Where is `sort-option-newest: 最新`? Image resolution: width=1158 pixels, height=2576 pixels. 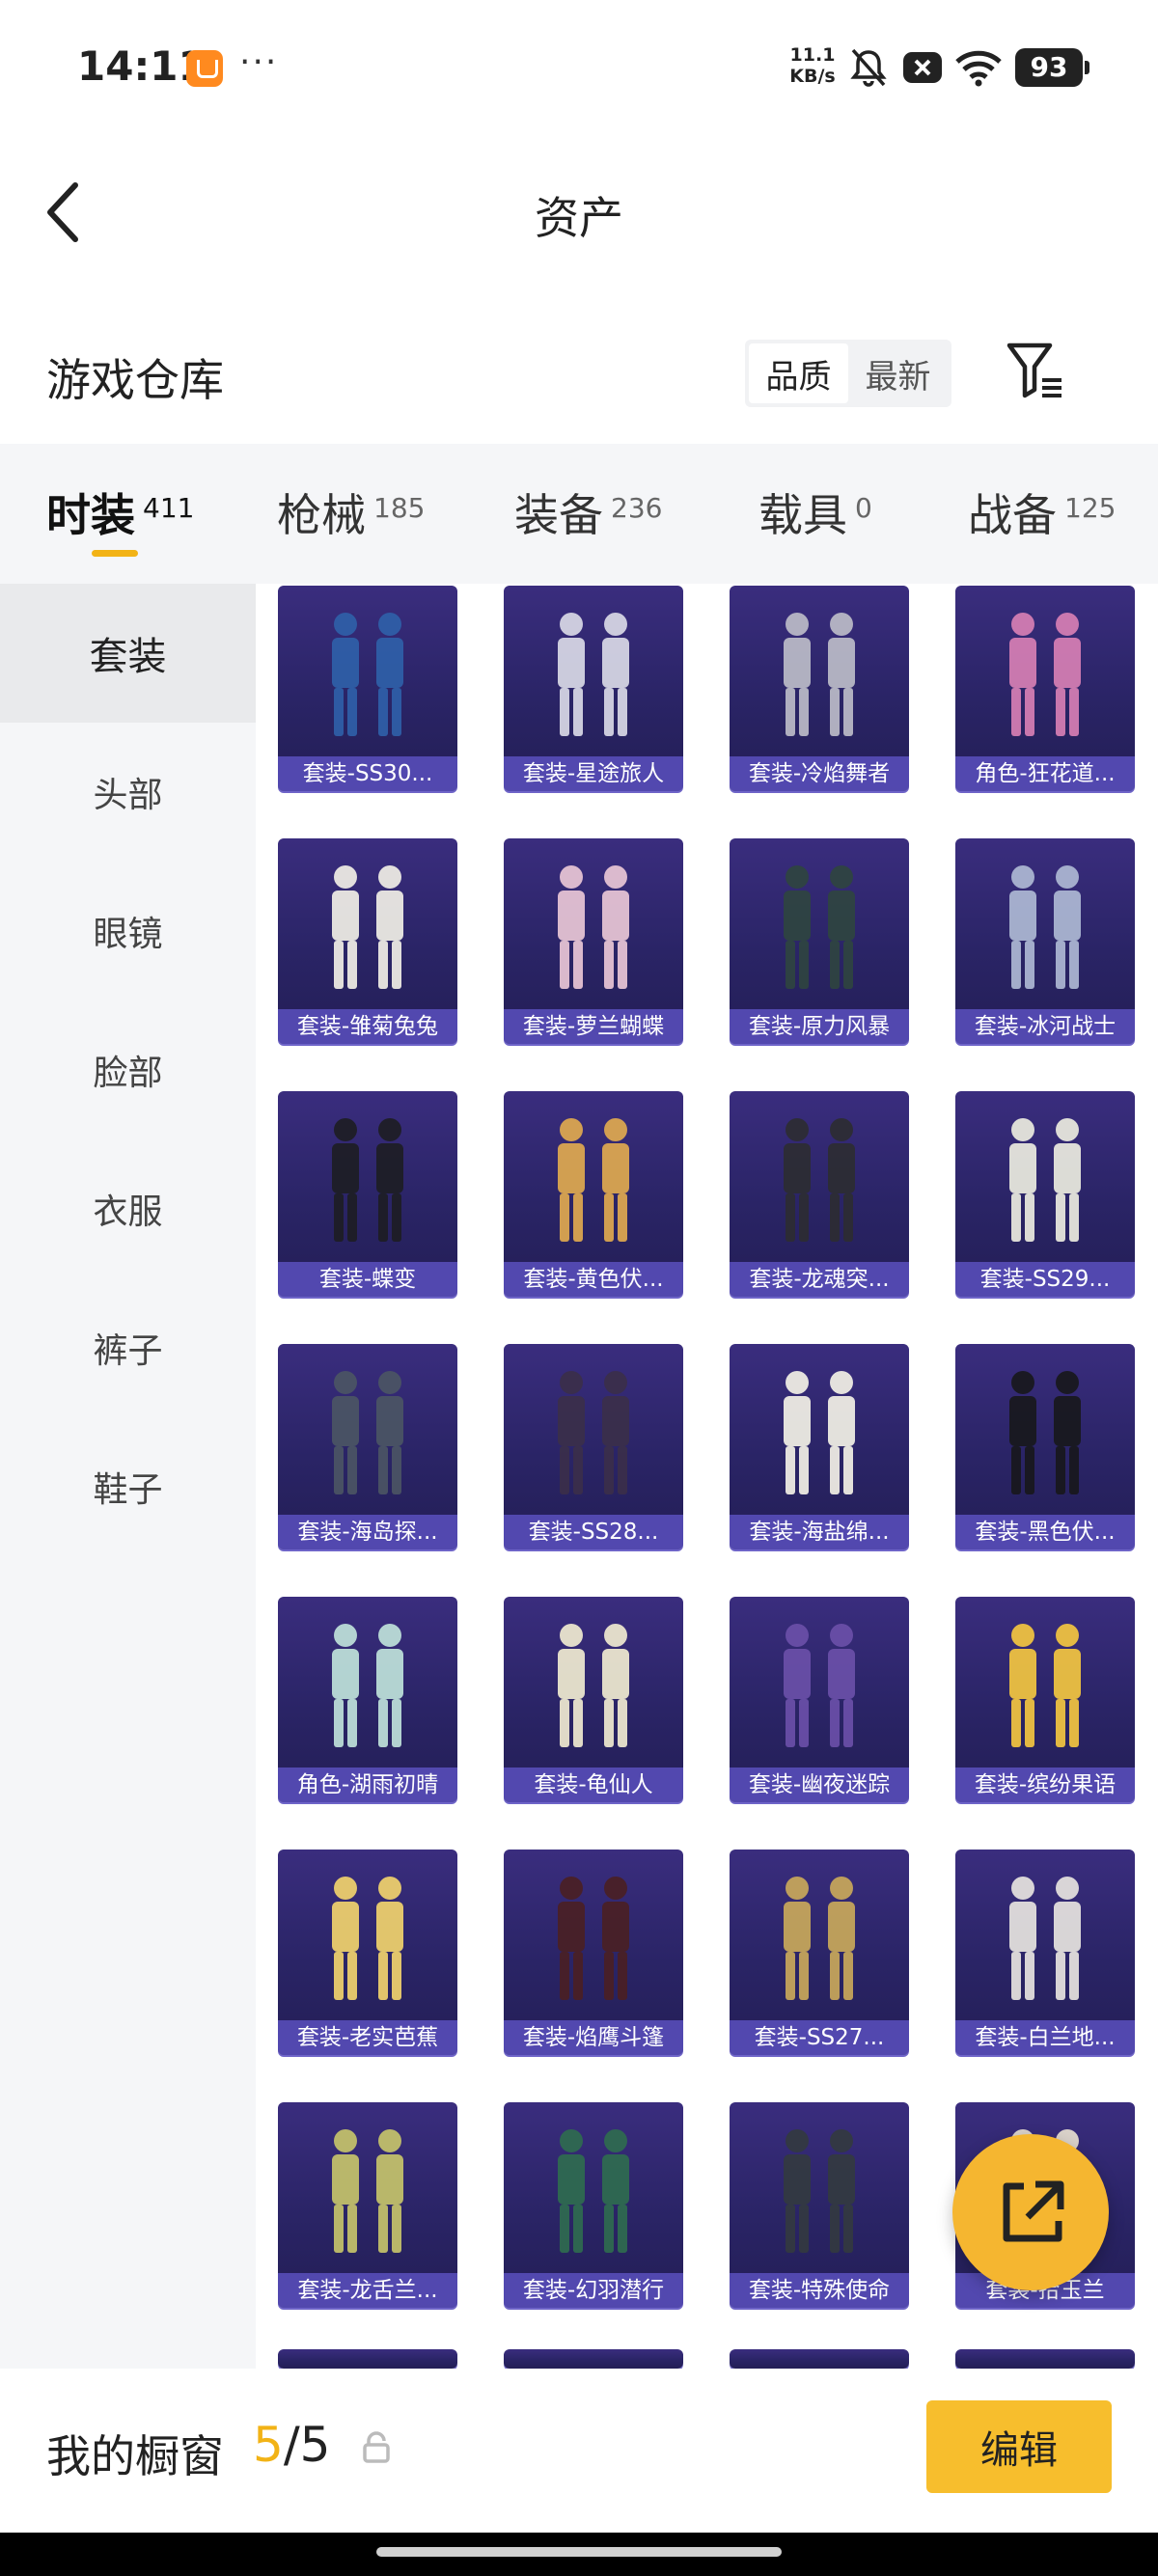 sort-option-newest: 最新 is located at coordinates (898, 373).